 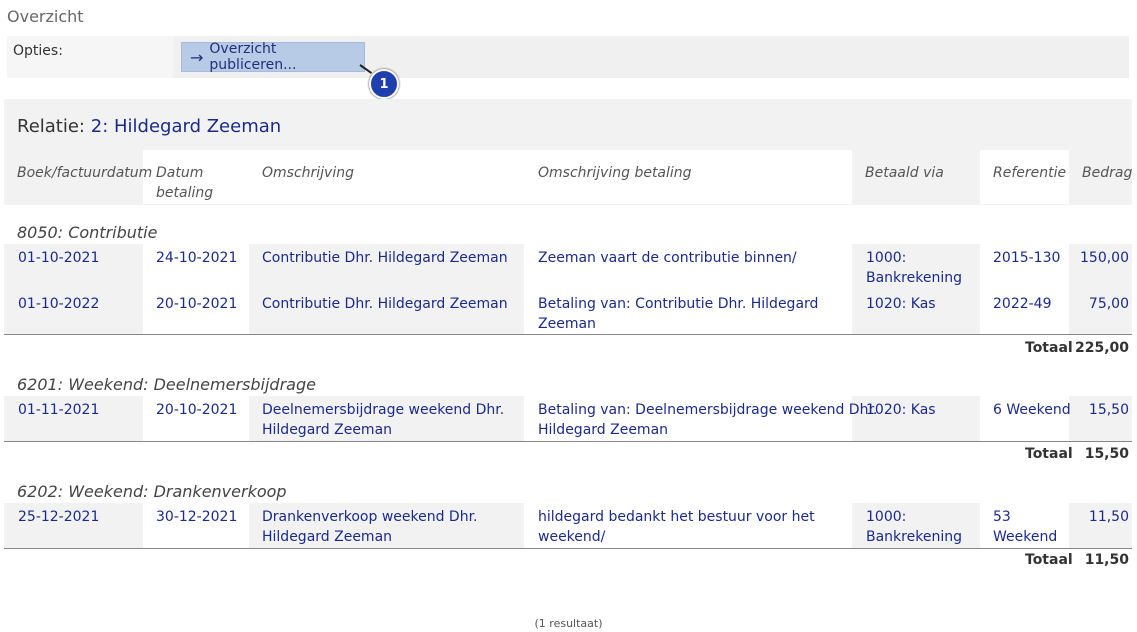 What do you see at coordinates (567, 324) in the screenshot?
I see `cell-line: Zeeman` at bounding box center [567, 324].